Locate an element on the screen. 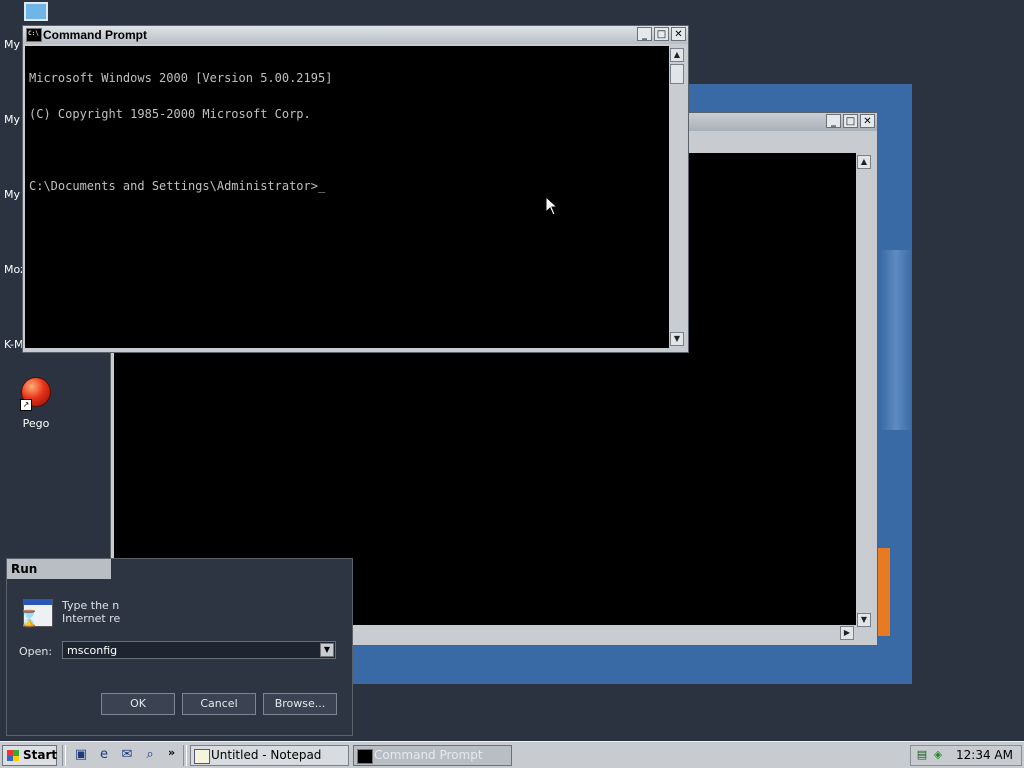 The width and height of the screenshot is (1024, 768). scroll-right-button: ▶ is located at coordinates (847, 633).